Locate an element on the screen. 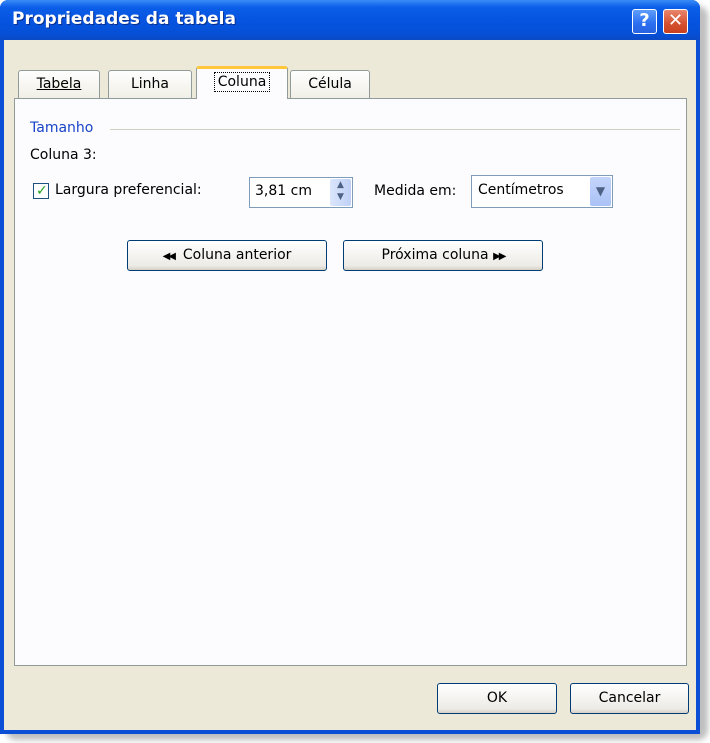 This screenshot has width=710, height=743. help-icon: ? is located at coordinates (644, 21).